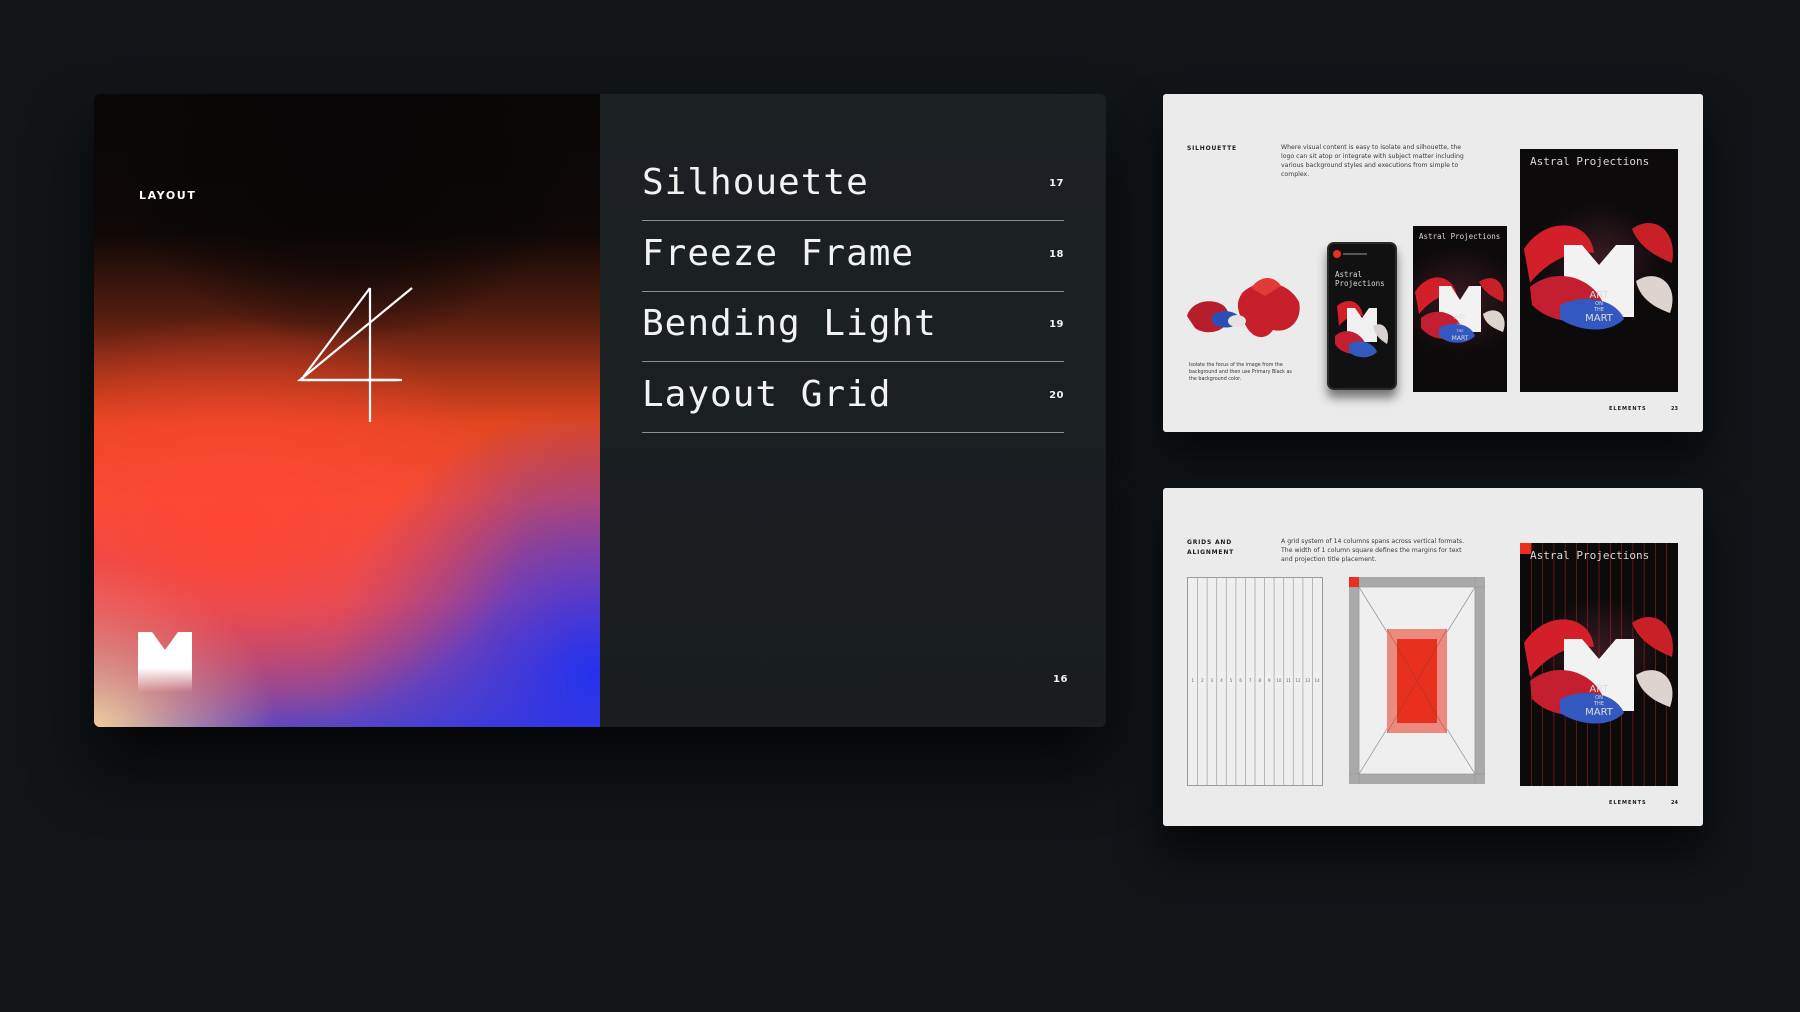 This screenshot has width=1800, height=1012. I want to click on toc-item-silhouette: Silhouette 17, so click(853, 185).